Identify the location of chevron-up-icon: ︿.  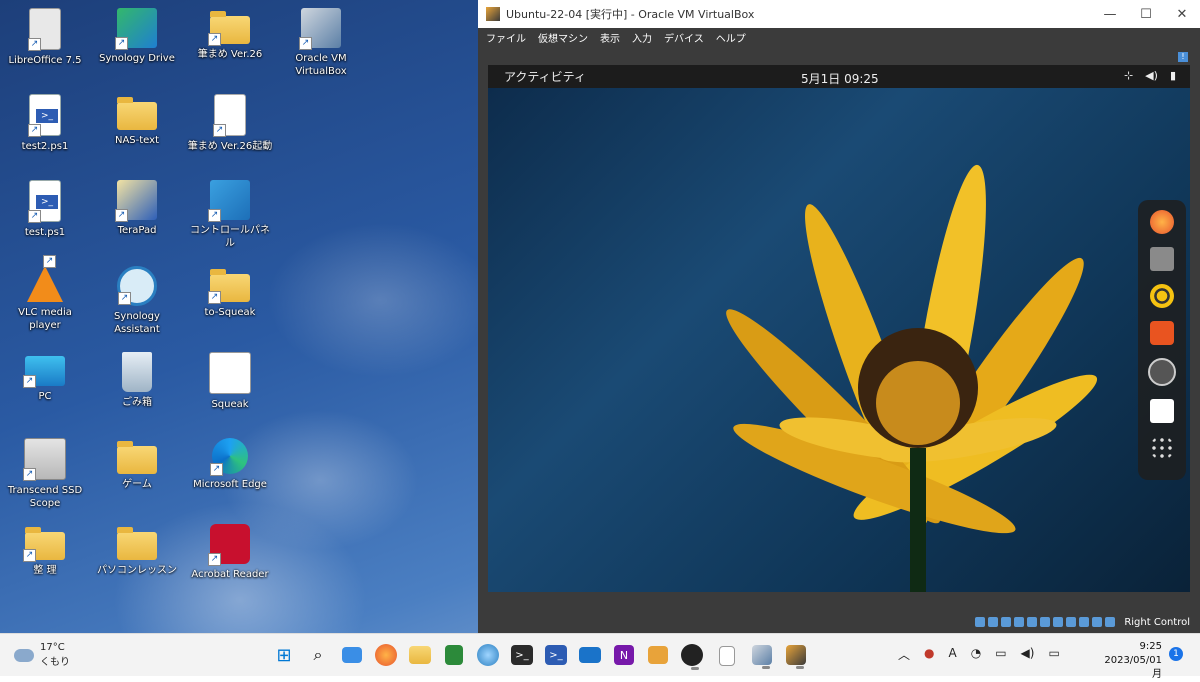
(904, 654).